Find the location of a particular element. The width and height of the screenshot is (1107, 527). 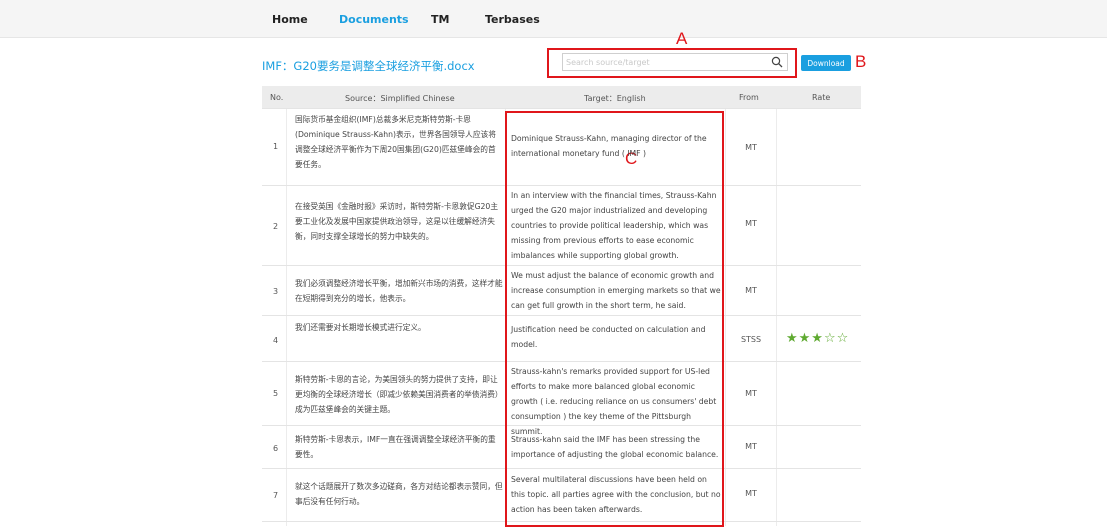

search-input is located at coordinates (666, 62).